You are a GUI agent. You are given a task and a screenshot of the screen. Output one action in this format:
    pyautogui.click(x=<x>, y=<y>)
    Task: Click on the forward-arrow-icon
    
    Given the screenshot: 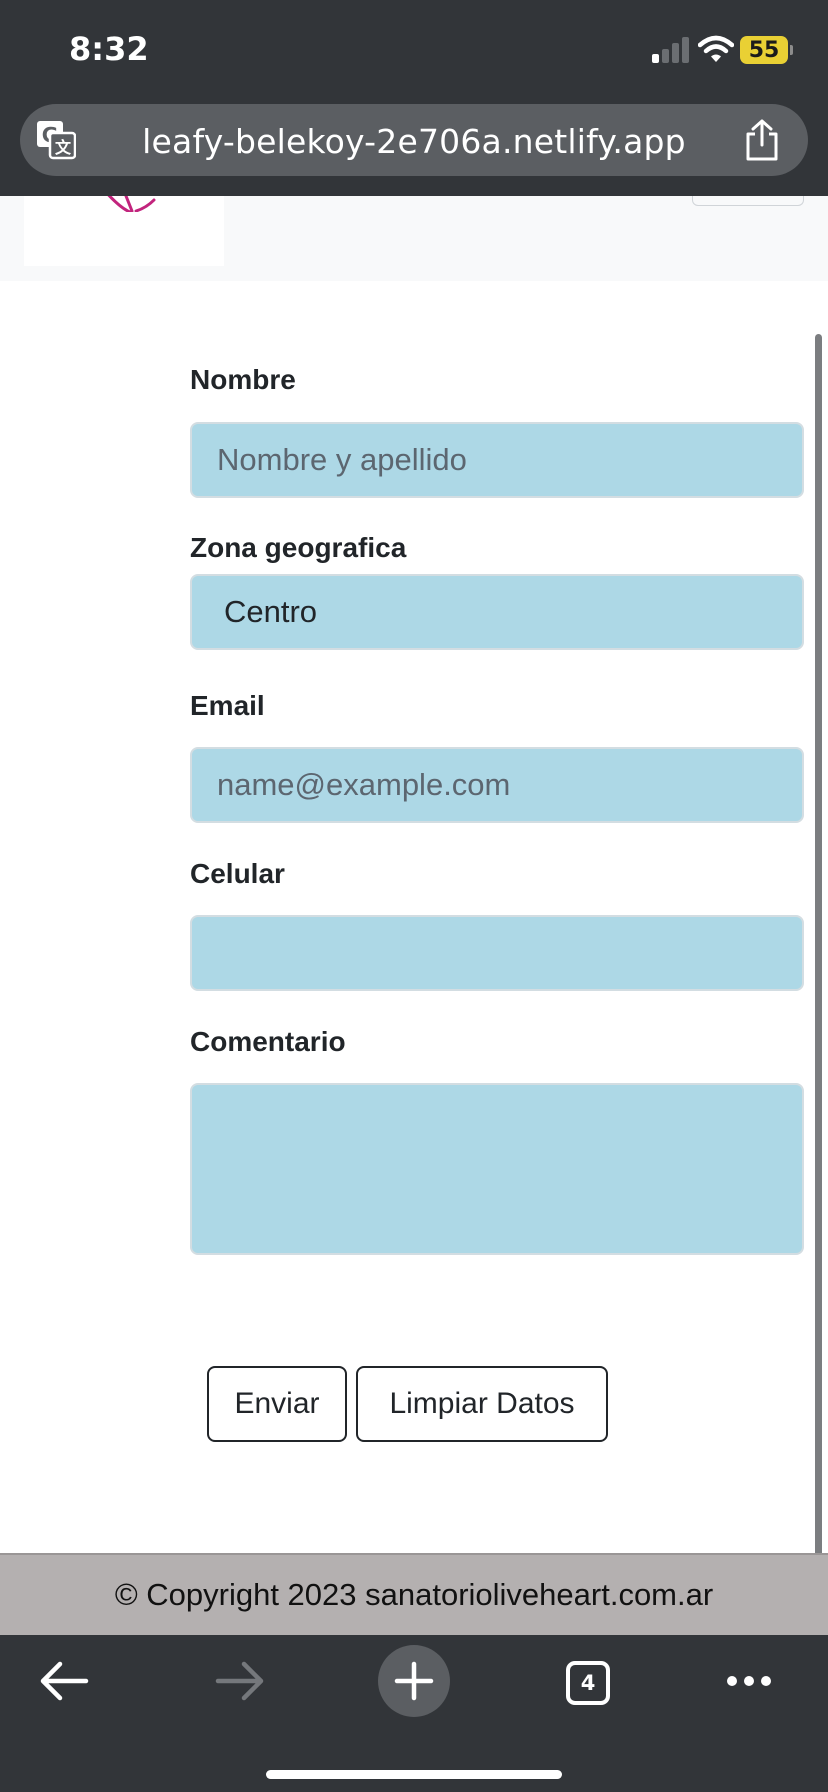 What is the action you would take?
    pyautogui.click(x=240, y=1681)
    